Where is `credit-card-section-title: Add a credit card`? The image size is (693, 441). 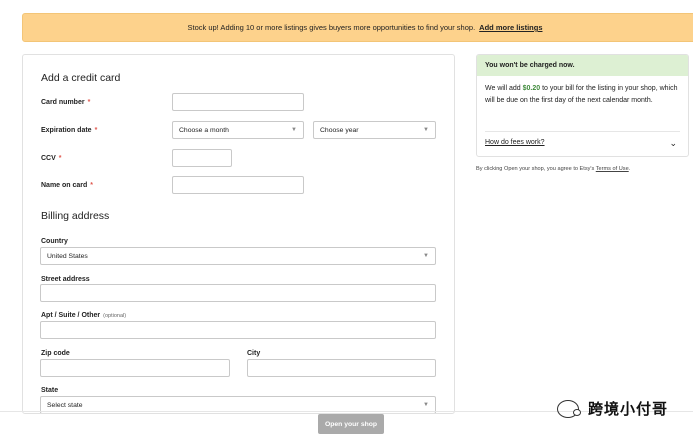 credit-card-section-title: Add a credit card is located at coordinates (81, 78).